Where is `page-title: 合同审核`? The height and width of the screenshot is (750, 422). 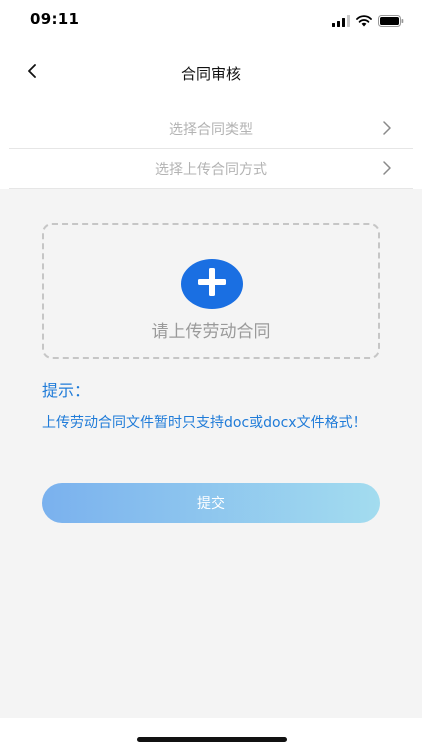 page-title: 合同审核 is located at coordinates (210, 74).